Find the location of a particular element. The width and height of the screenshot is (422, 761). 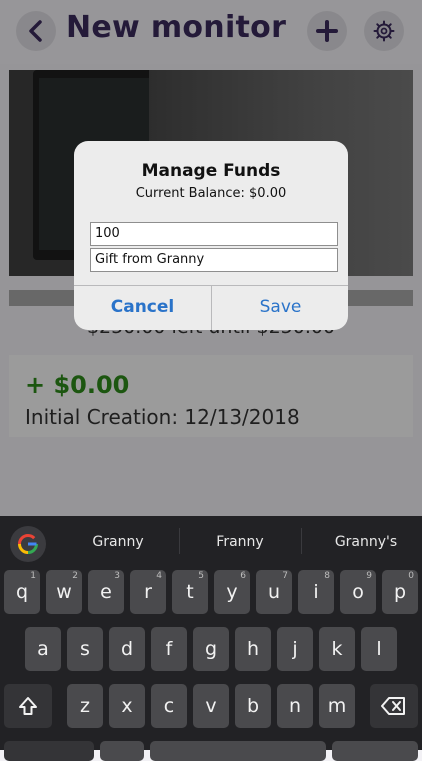

suggestion-3: Granny's is located at coordinates (366, 542).